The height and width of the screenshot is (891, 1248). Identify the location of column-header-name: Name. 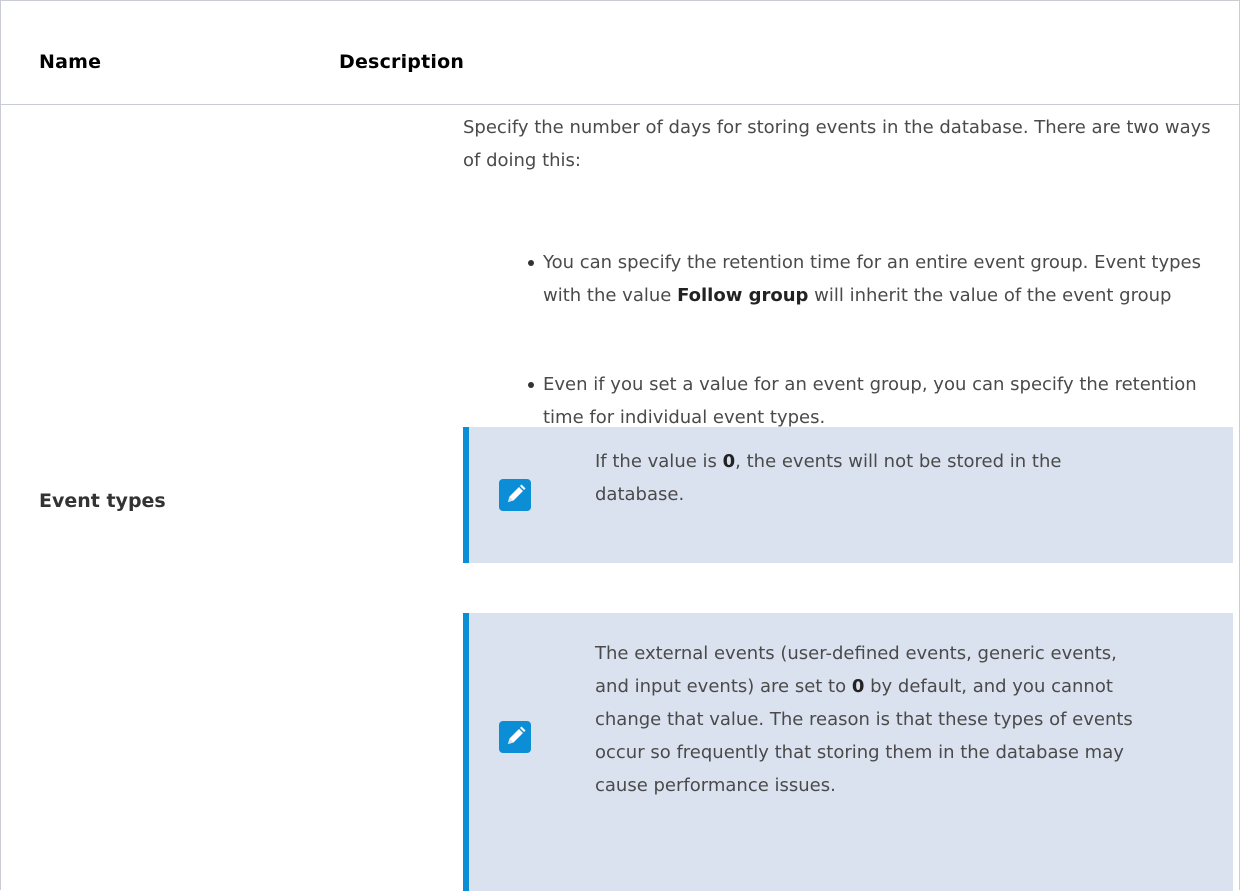
(70, 62).